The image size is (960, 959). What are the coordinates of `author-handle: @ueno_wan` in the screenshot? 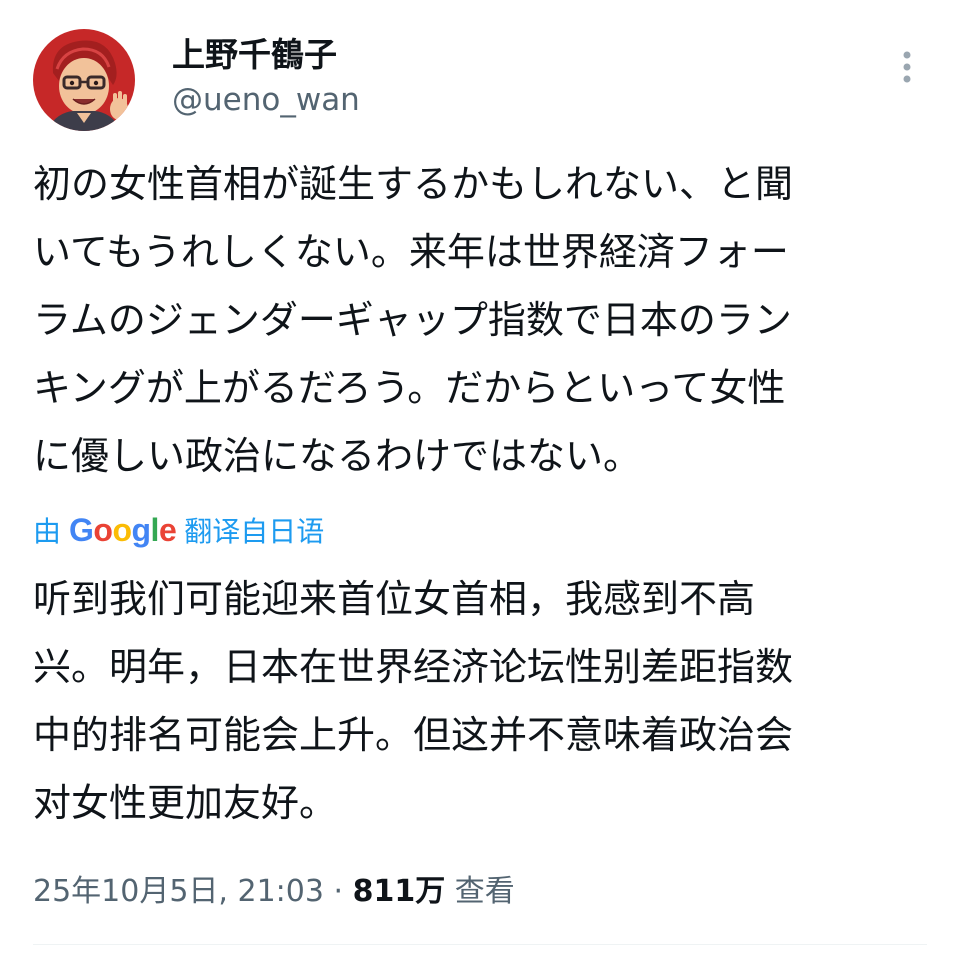 It's located at (266, 100).